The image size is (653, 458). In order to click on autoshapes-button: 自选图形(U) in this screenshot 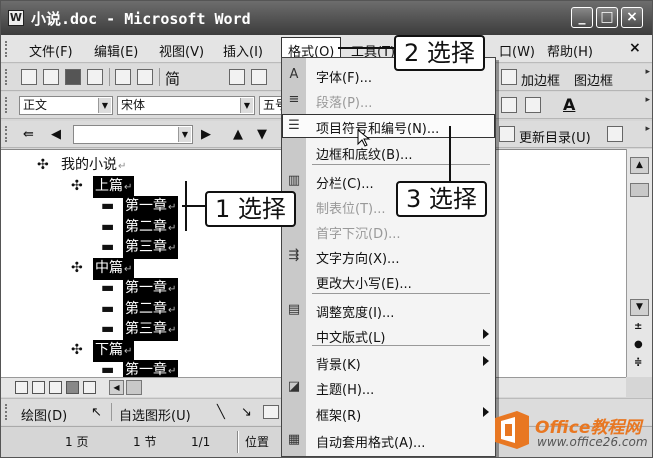, I will do `click(155, 414)`.